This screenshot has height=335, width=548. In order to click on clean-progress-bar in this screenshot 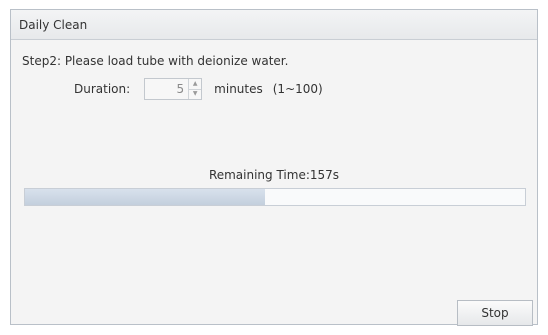, I will do `click(275, 197)`.